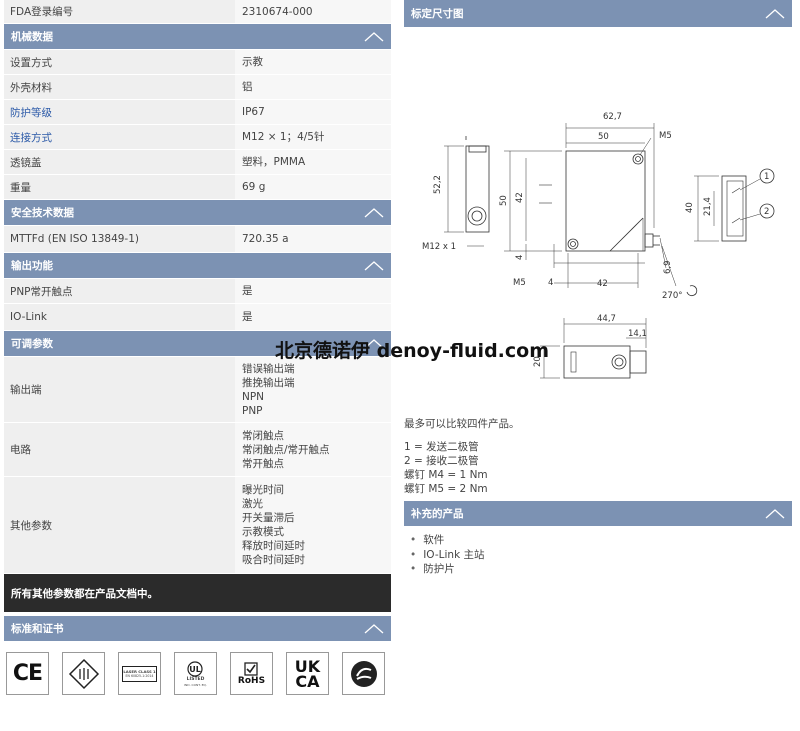 The width and height of the screenshot is (800, 731). I want to click on legend-line: 1 = 发送二极管, so click(441, 447).